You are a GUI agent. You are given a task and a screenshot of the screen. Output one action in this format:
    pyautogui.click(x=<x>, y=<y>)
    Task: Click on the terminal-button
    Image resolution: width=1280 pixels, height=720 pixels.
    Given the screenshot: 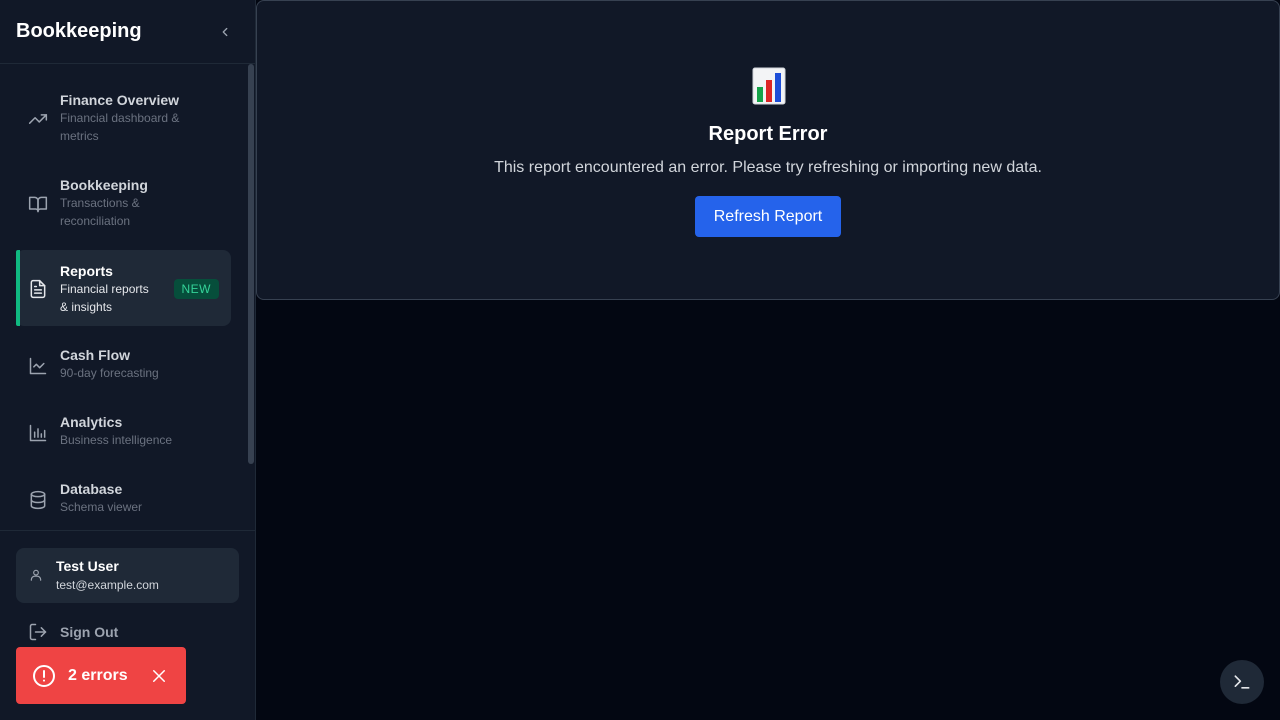 What is the action you would take?
    pyautogui.click(x=1242, y=682)
    